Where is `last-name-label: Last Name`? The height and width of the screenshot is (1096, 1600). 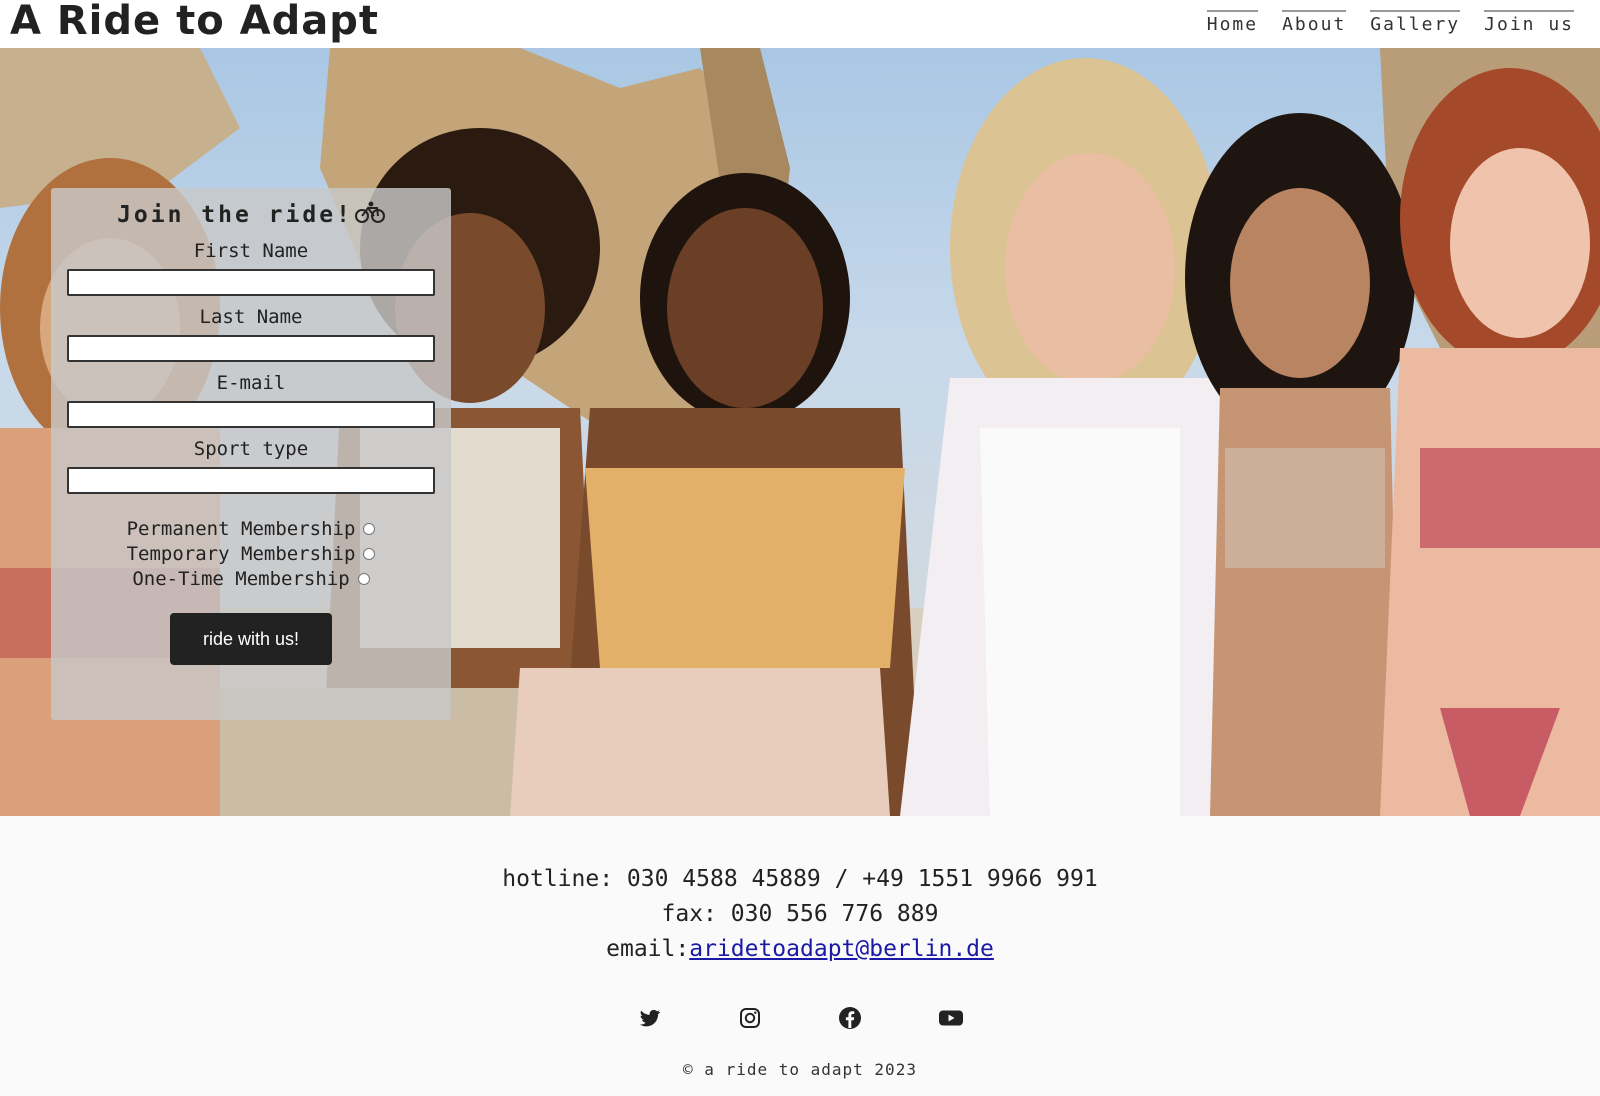
last-name-label: Last Name is located at coordinates (251, 317).